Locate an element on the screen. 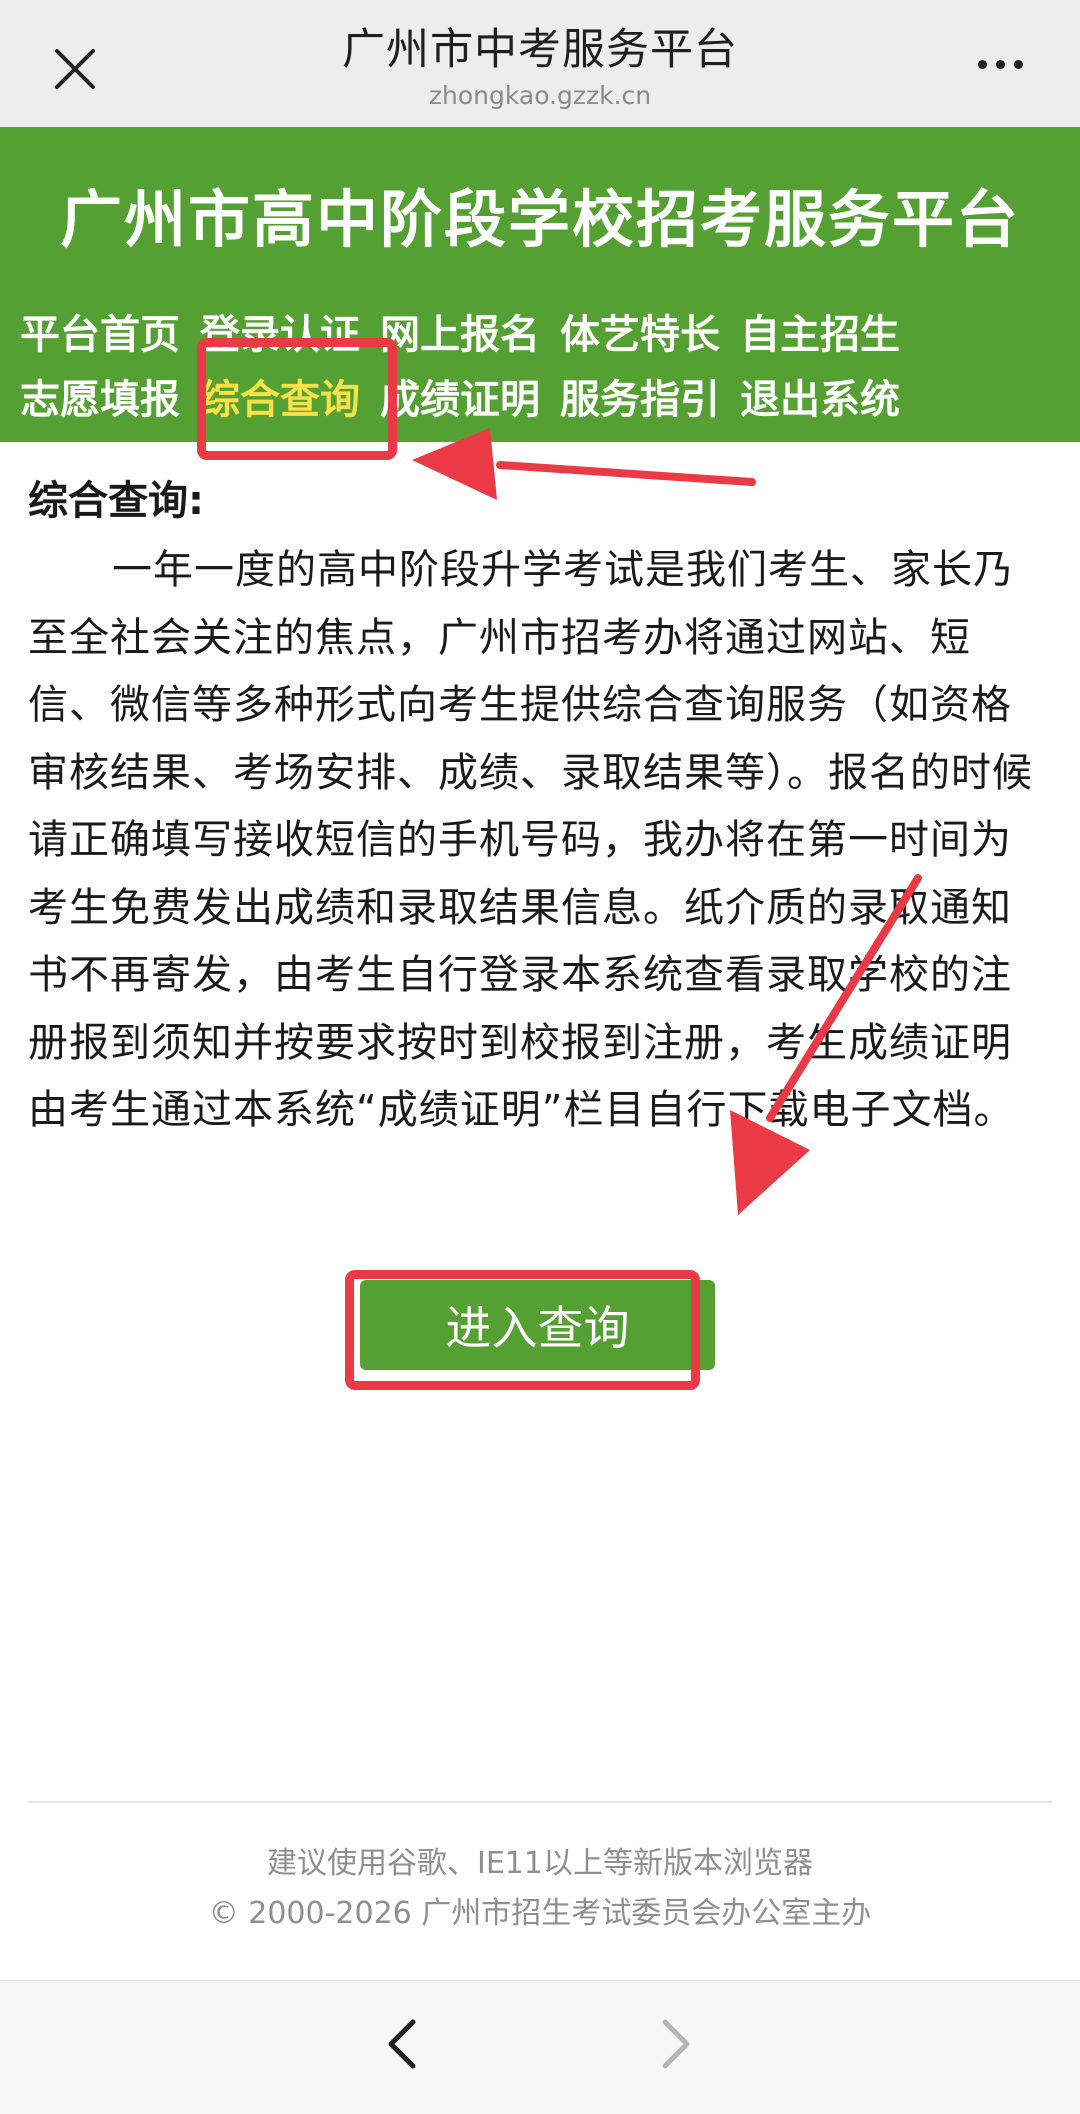 Image resolution: width=1080 pixels, height=2114 pixels. browser-title-block: 广州市中考服务平台 zhongkao.gzzk.cn is located at coordinates (540, 67).